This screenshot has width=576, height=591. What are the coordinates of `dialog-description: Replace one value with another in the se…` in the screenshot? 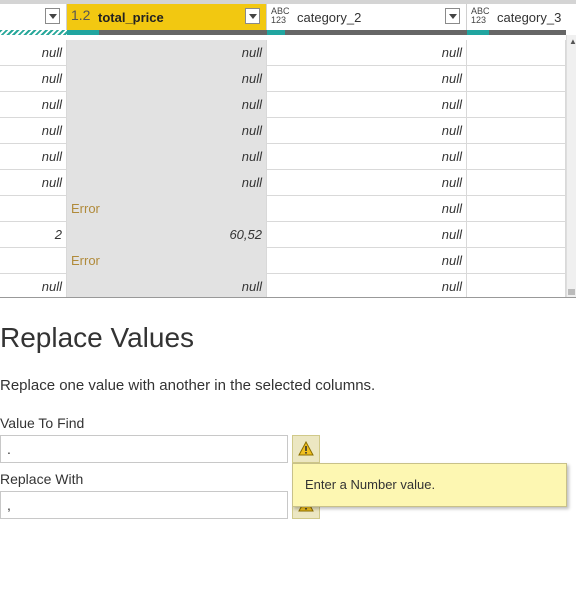 It's located at (188, 385).